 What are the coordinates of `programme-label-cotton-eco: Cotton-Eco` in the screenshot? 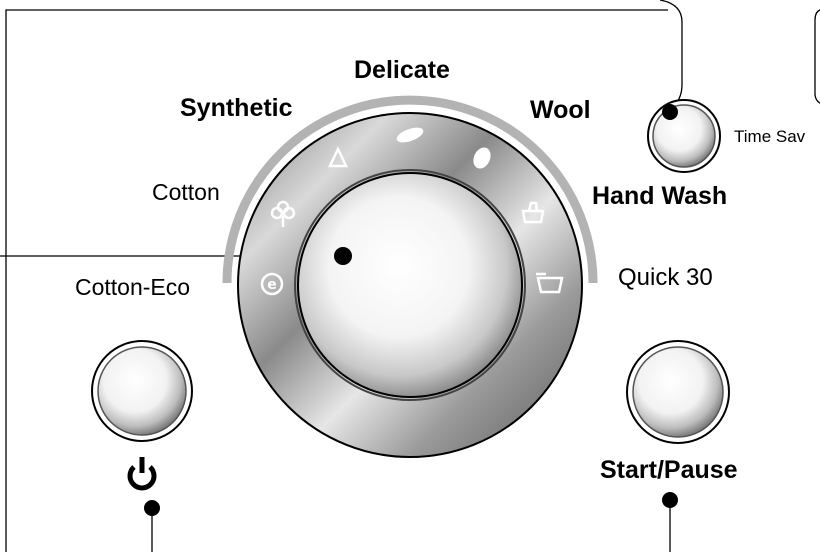 It's located at (133, 287).